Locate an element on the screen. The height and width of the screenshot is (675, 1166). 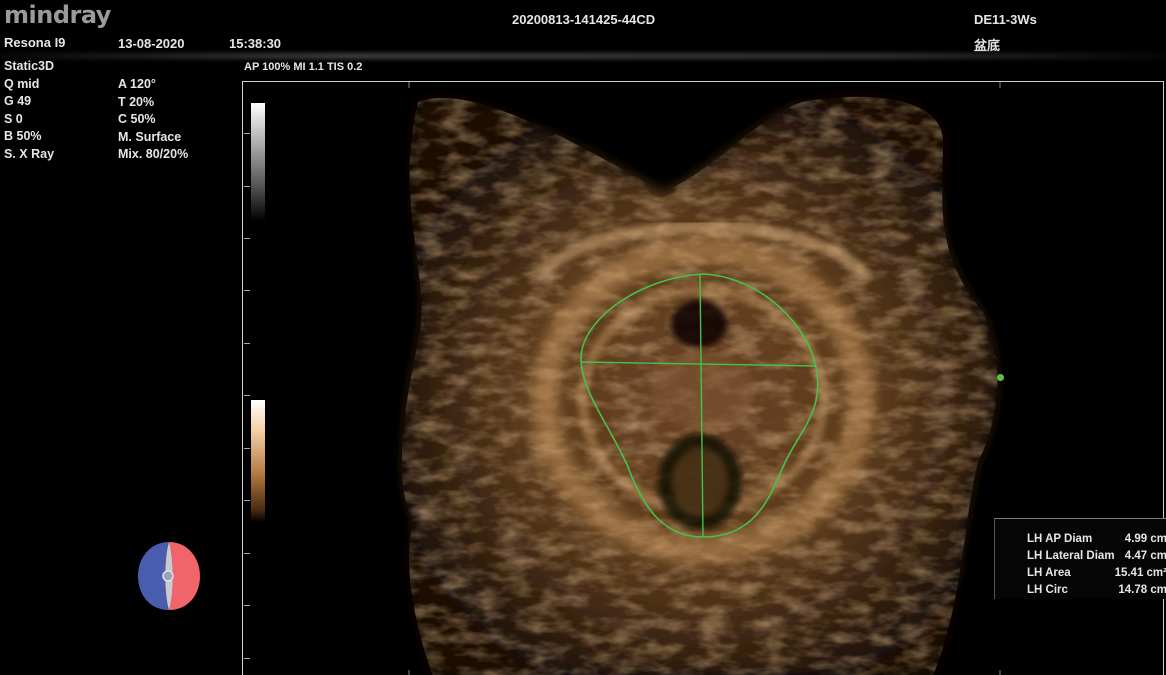
imaging-params-left: Static3D Q mid G 49 S 0 B 50% S. X Ray is located at coordinates (29, 111).